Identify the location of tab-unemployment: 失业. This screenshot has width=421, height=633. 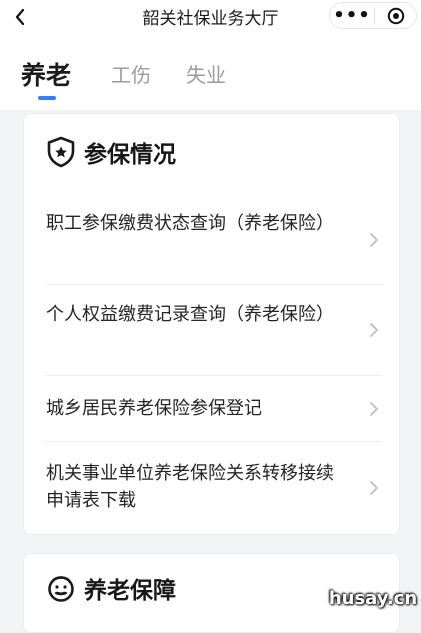
(206, 73).